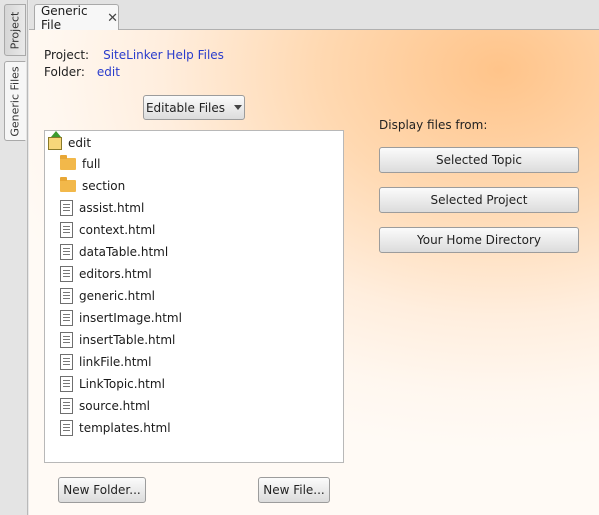 The width and height of the screenshot is (599, 515). I want to click on folder-name: edit, so click(108, 72).